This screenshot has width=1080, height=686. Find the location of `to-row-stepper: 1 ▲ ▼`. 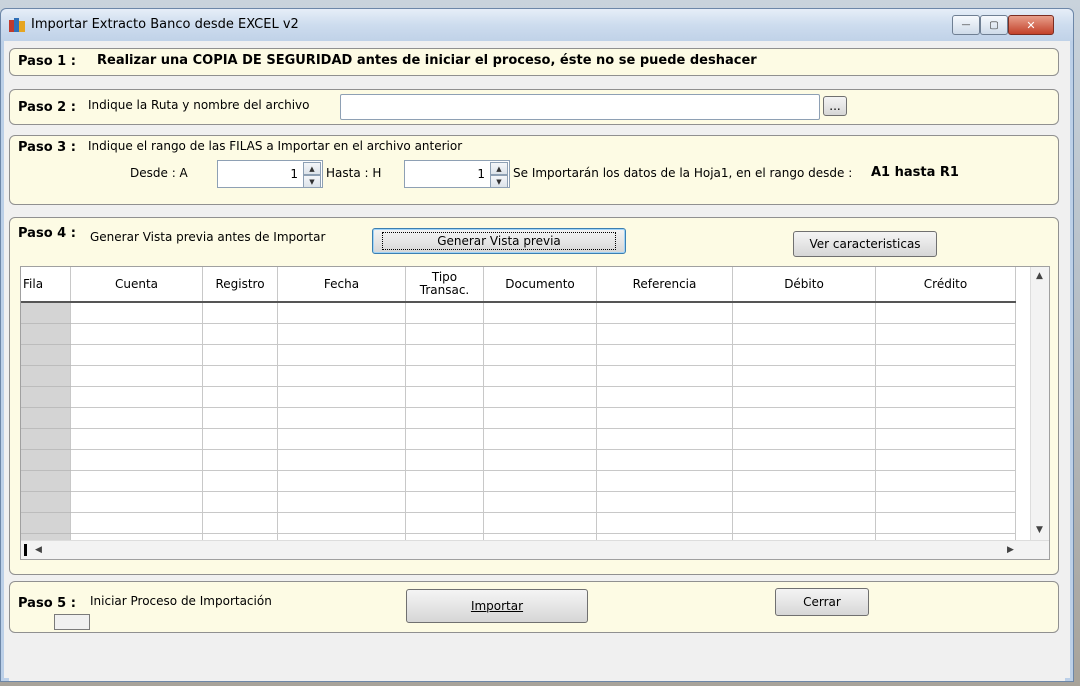

to-row-stepper: 1 ▲ ▼ is located at coordinates (457, 174).